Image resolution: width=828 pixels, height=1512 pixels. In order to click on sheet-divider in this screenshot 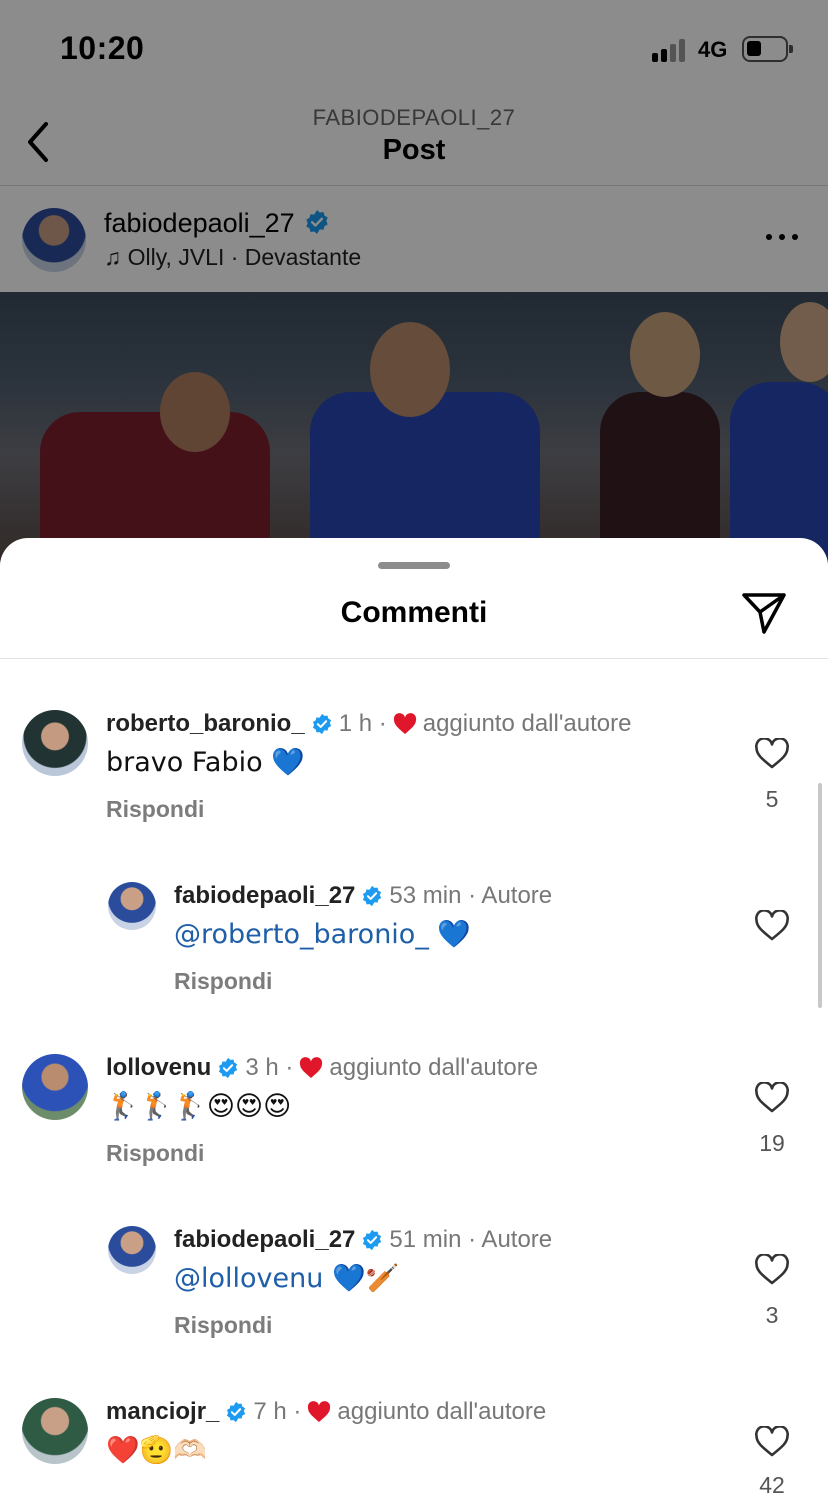, I will do `click(414, 658)`.